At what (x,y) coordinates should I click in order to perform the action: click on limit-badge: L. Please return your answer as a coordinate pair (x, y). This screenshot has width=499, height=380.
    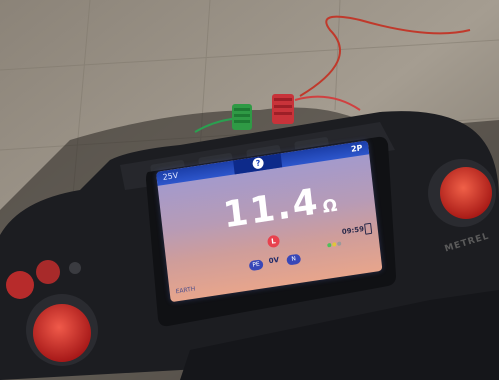
    Looking at the image, I should click on (273, 241).